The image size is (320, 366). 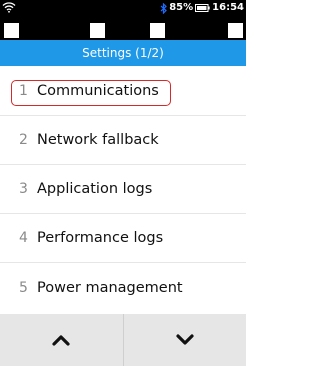 I want to click on page-title: Settings (1/2), so click(x=123, y=53).